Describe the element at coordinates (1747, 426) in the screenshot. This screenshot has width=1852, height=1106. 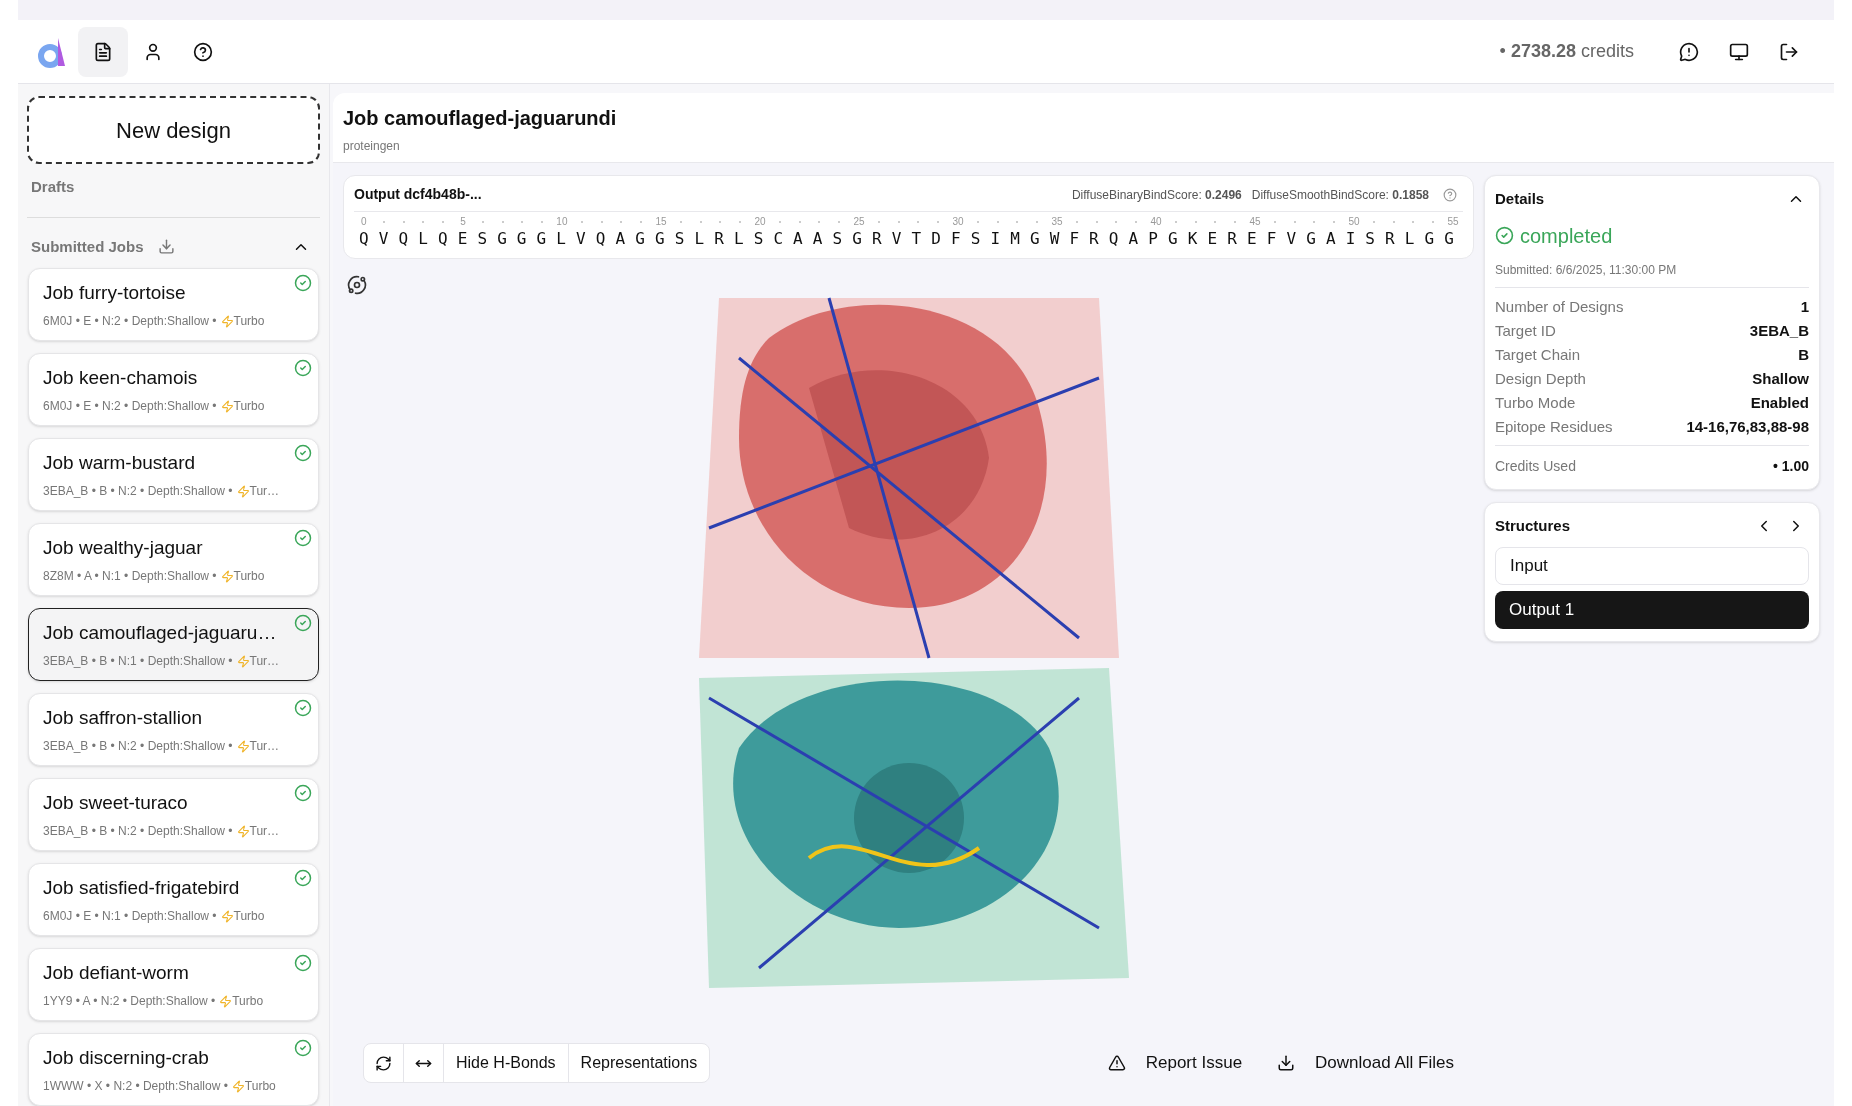
I see `detail-value: 14-16,76,83,88-98` at that location.